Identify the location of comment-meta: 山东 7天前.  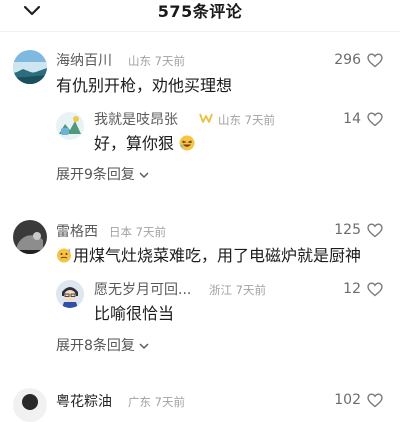
(156, 61).